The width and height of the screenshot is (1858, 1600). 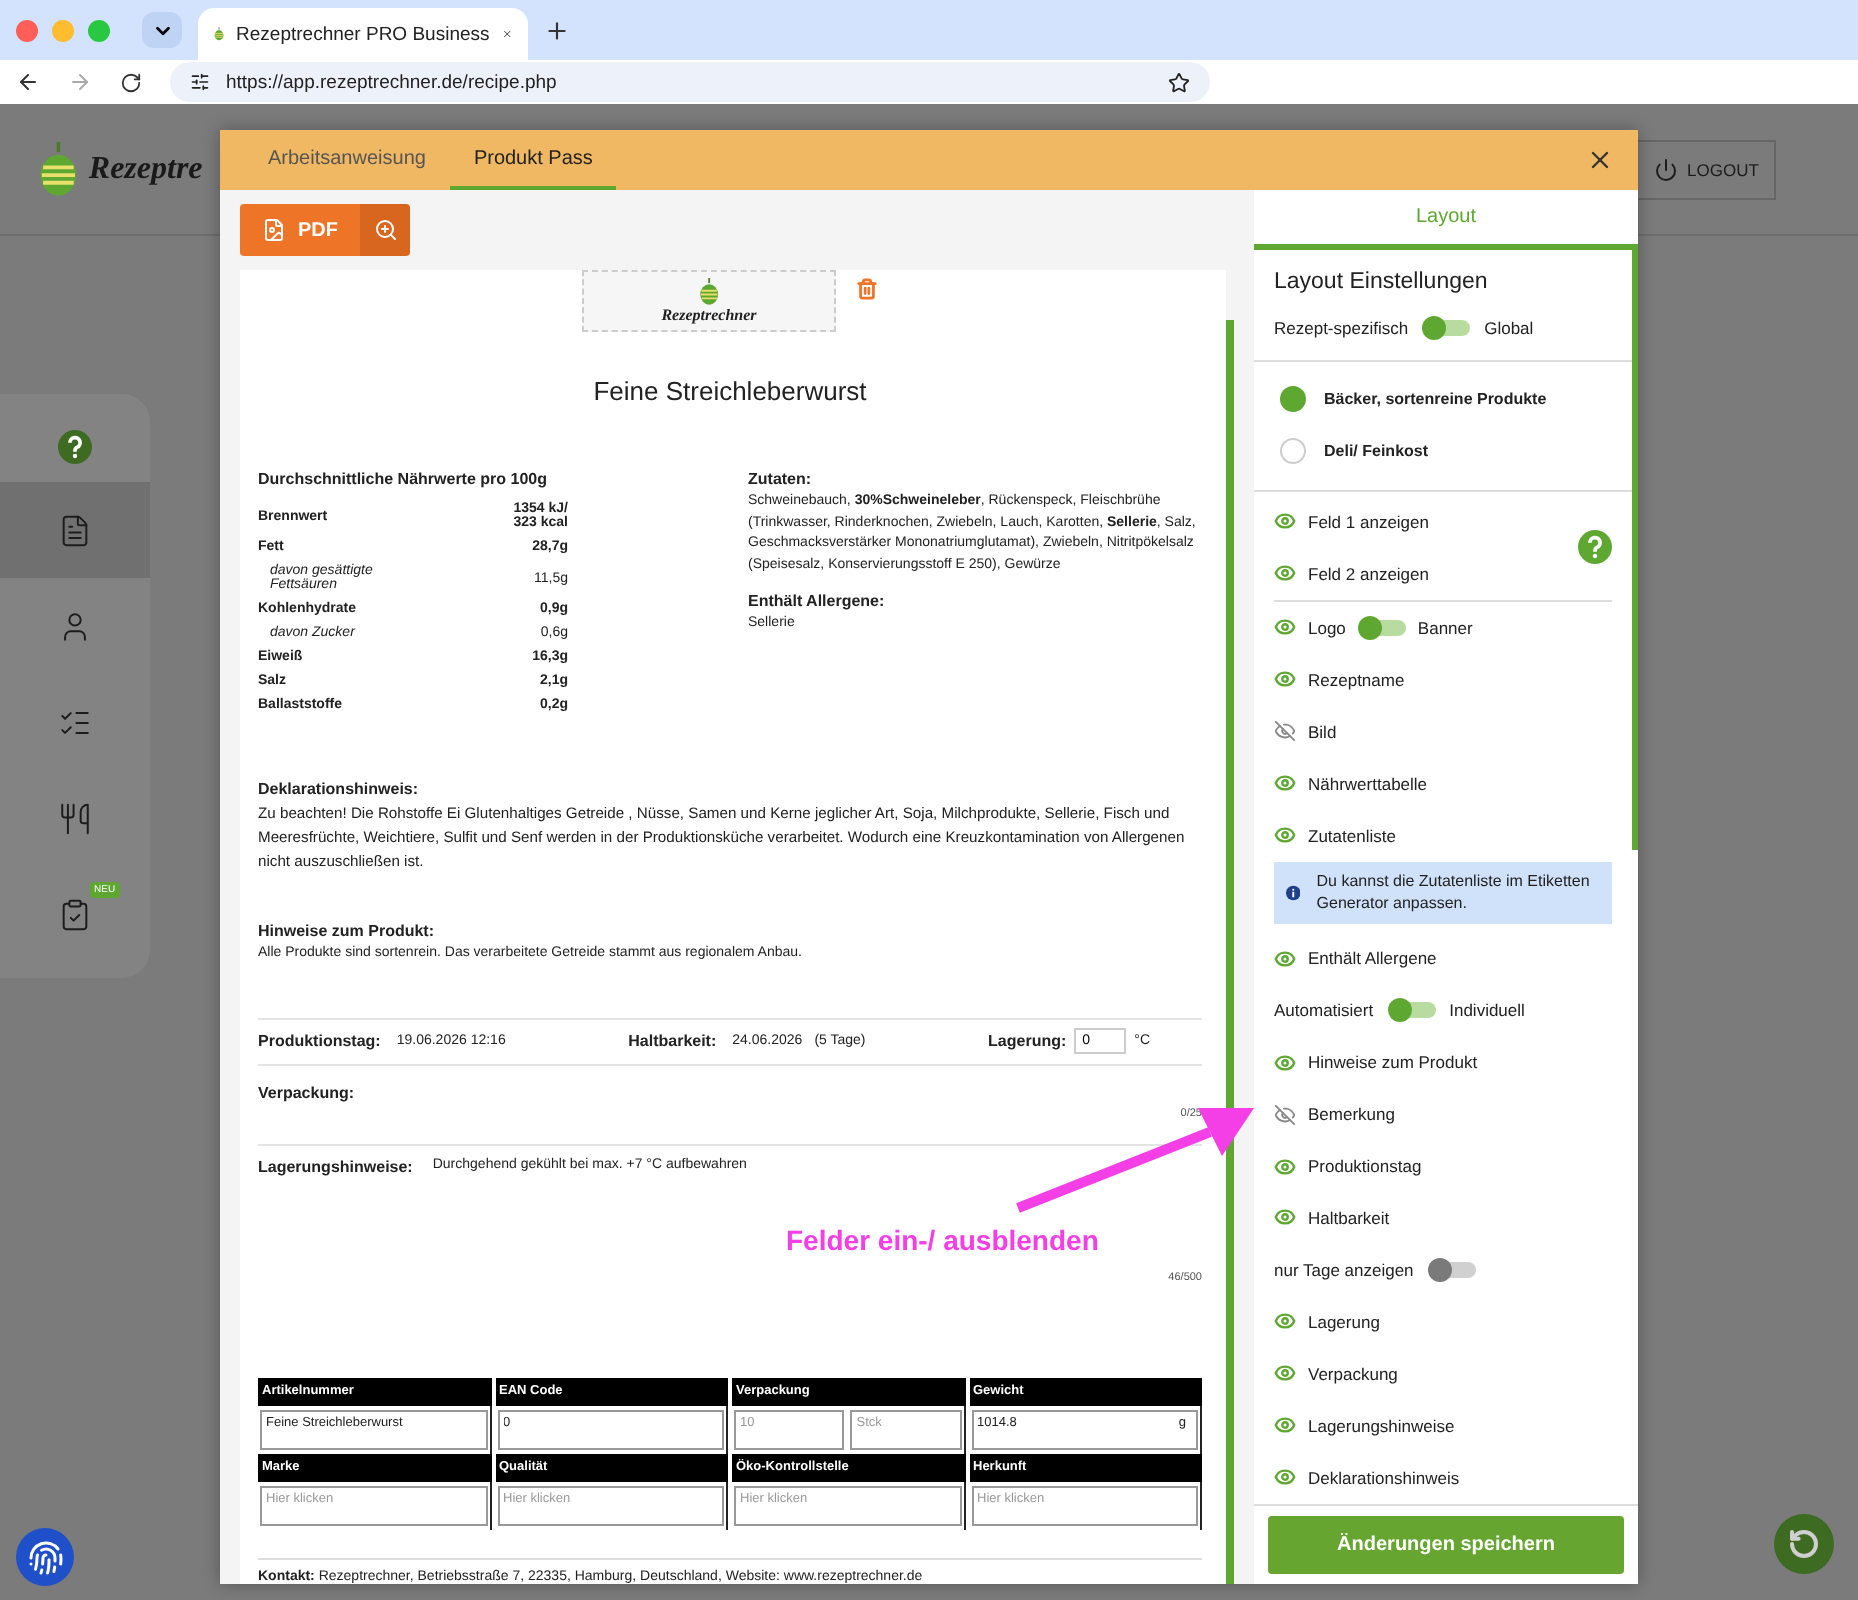 I want to click on person-icon, so click(x=75, y=626).